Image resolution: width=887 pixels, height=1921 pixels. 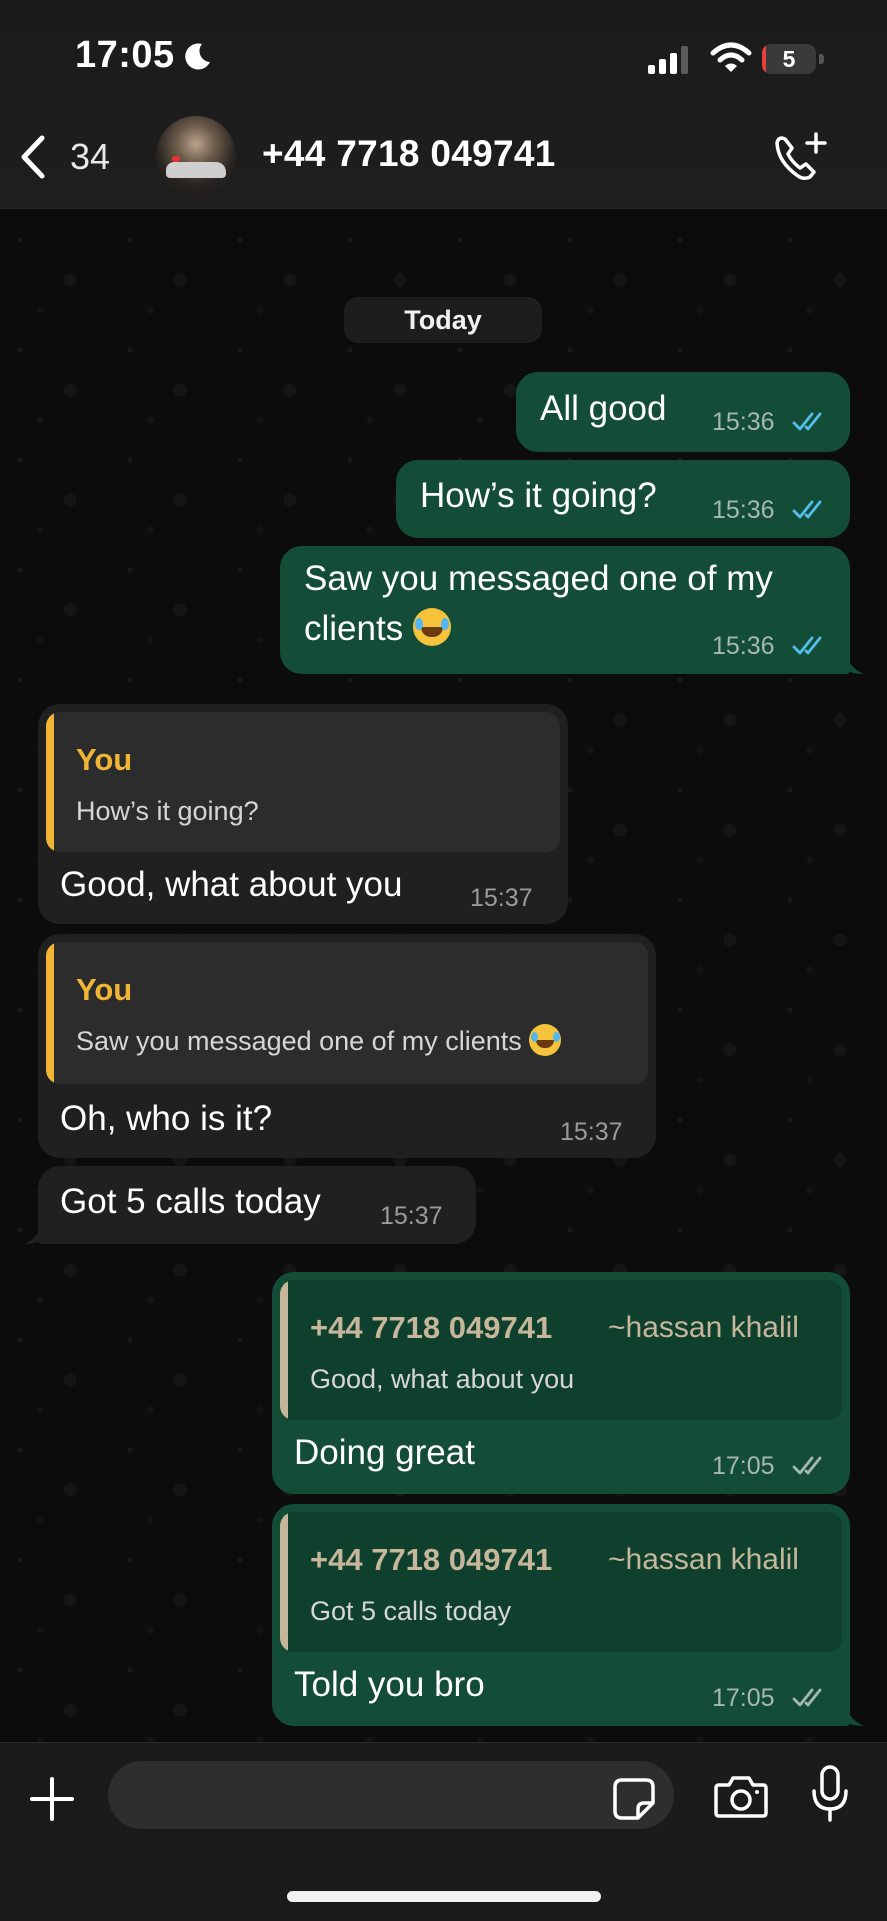 I want to click on composer-bar, so click(x=443, y=1831).